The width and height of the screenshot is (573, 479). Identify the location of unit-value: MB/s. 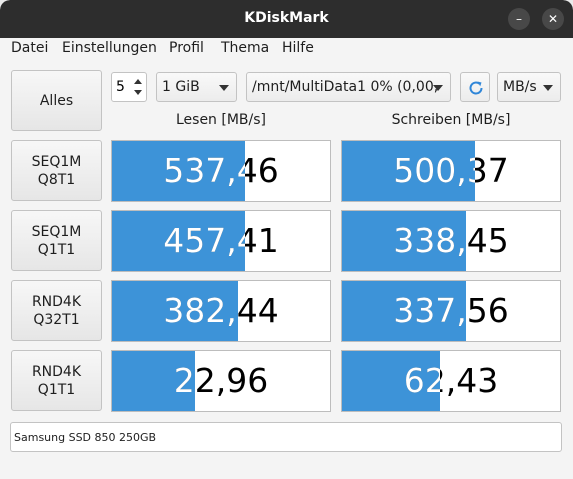
(520, 87).